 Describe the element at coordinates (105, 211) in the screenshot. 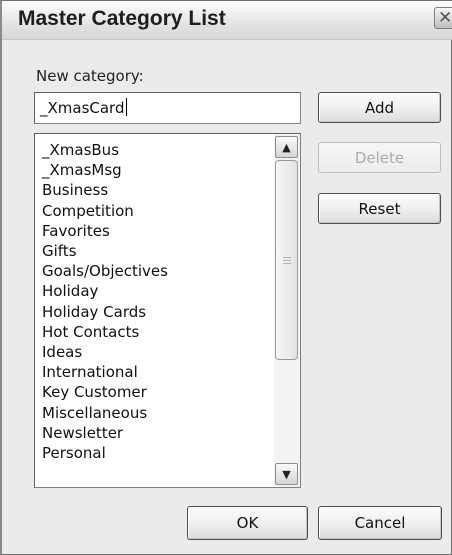

I see `list-item: Competition` at that location.